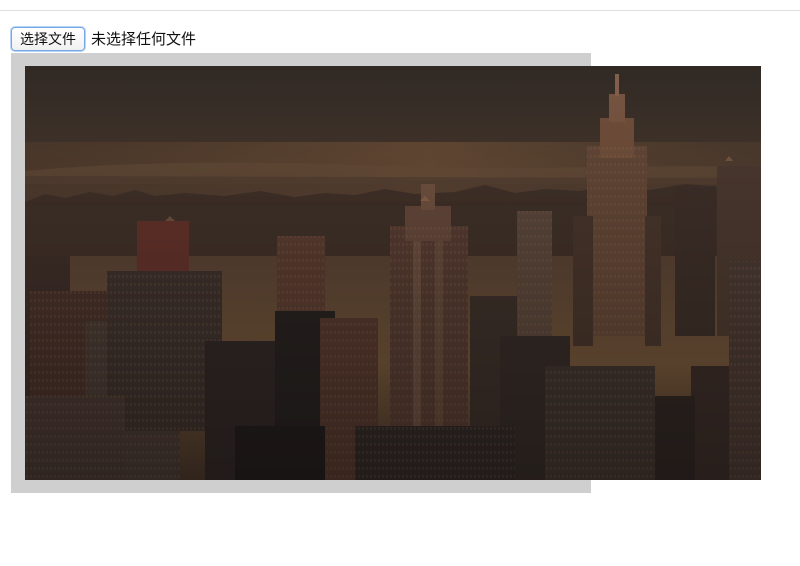 Image resolution: width=800 pixels, height=566 pixels. I want to click on file-status-text: 未选择任何文件, so click(144, 39).